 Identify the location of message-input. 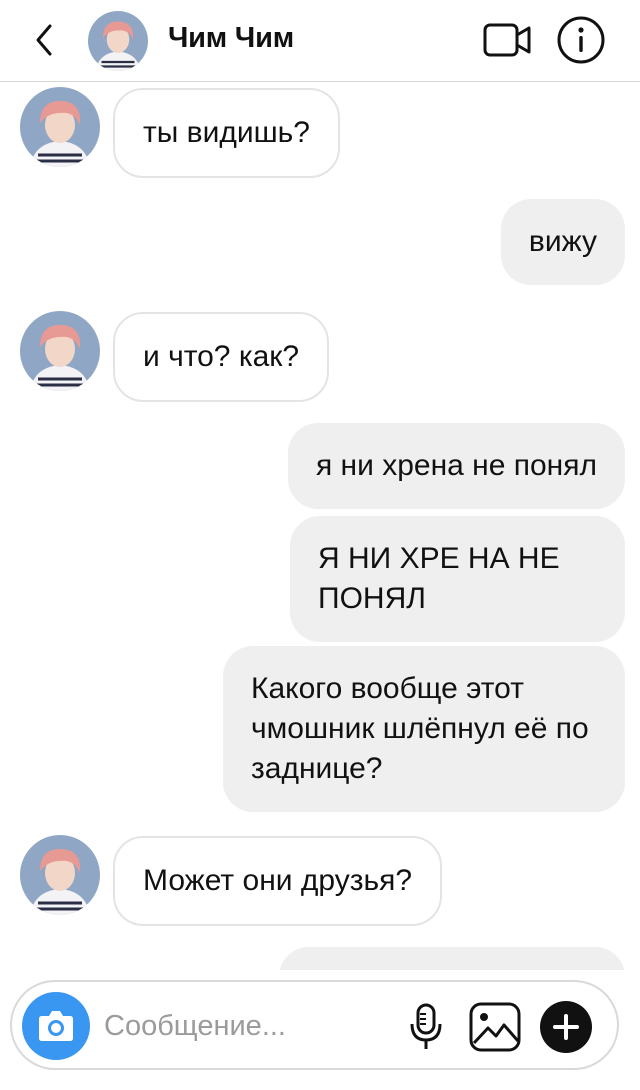
(249, 1026).